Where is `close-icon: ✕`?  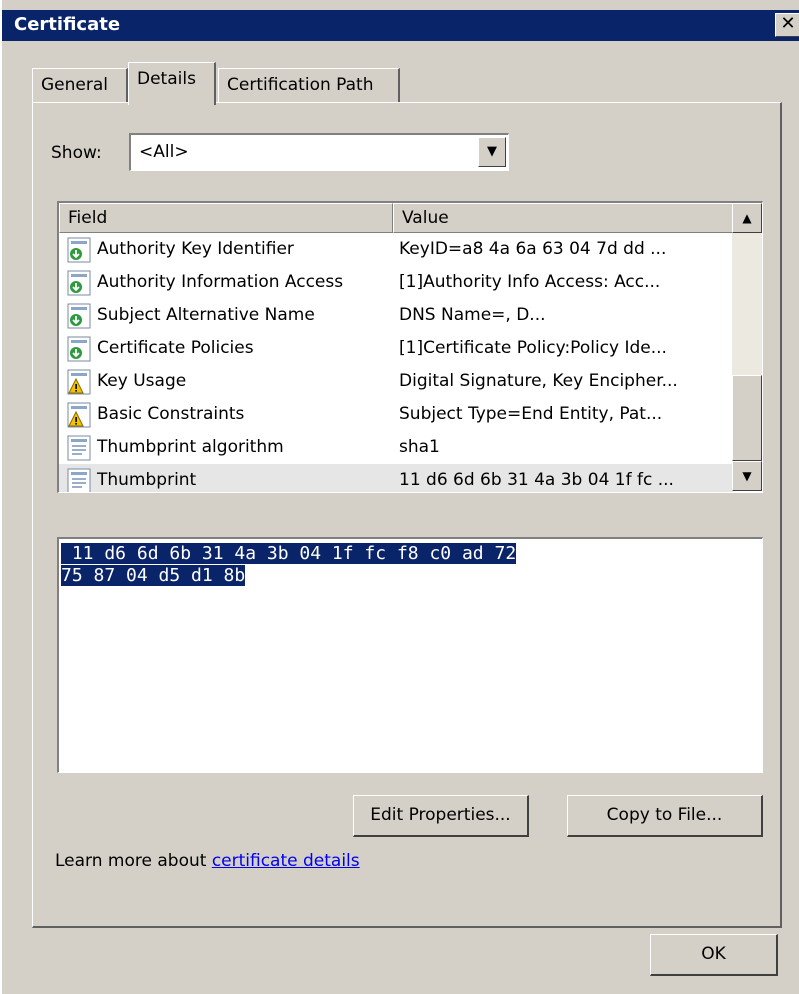
close-icon: ✕ is located at coordinates (788, 23).